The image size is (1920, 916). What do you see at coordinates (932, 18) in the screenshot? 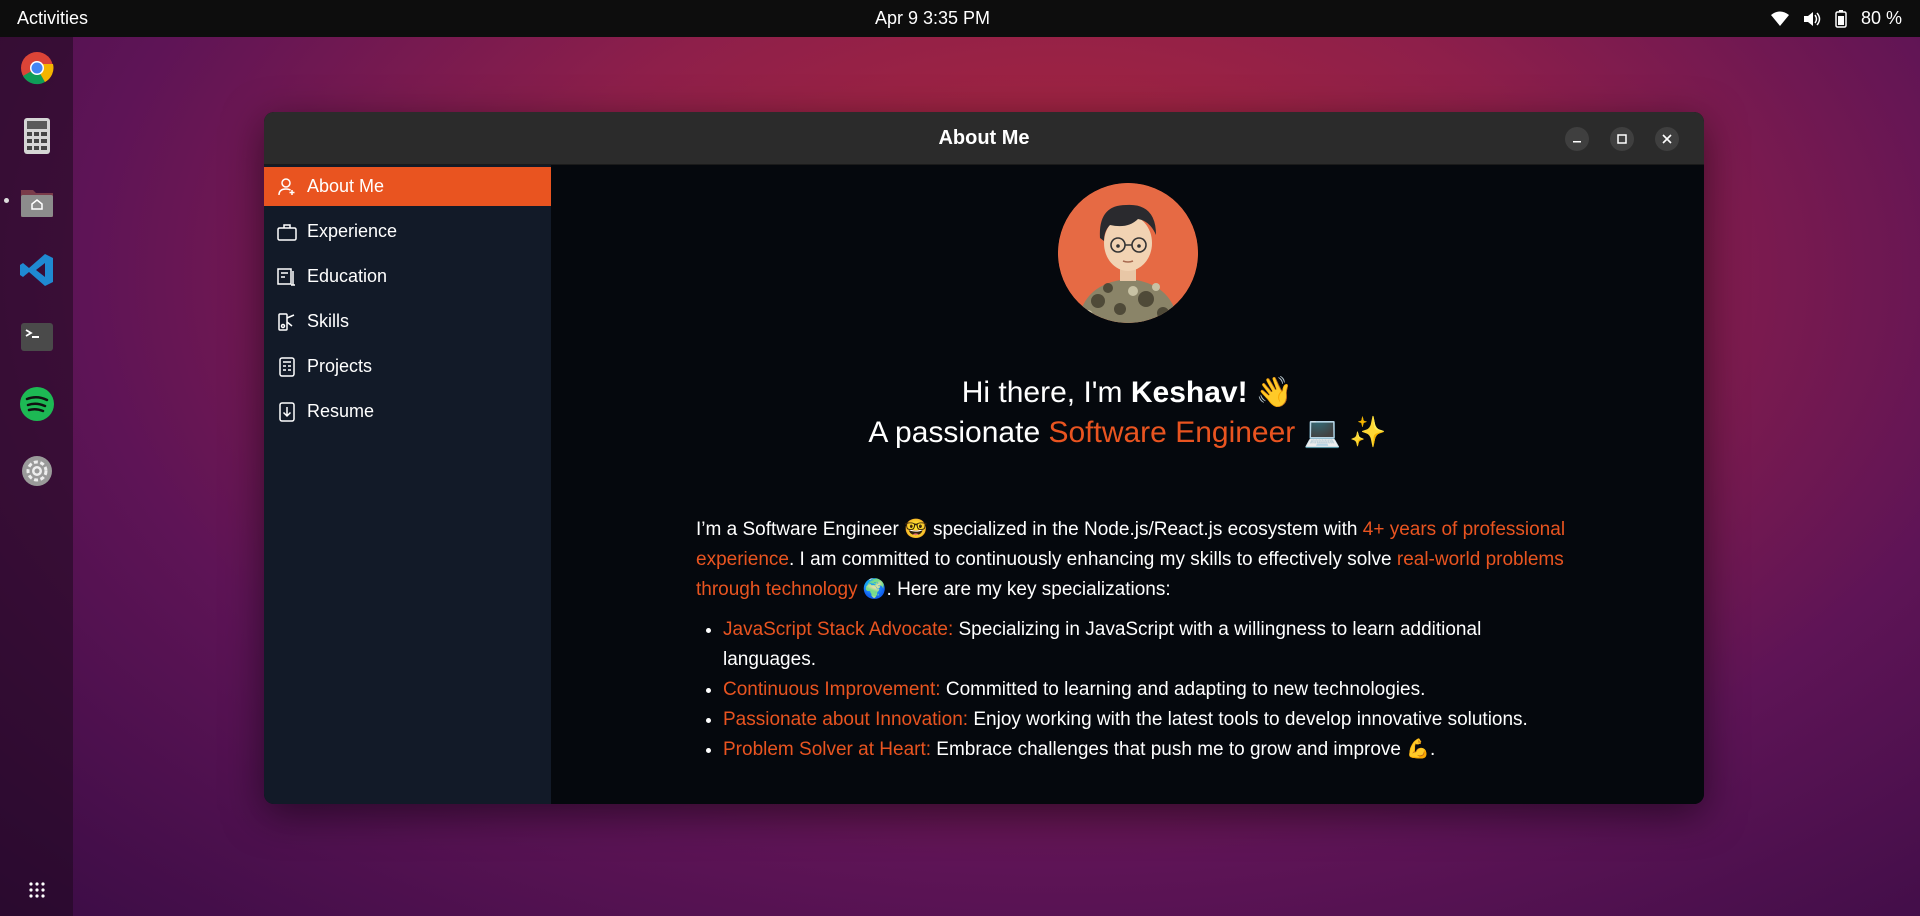
I see `clock: Apr 9 3:35 PM` at bounding box center [932, 18].